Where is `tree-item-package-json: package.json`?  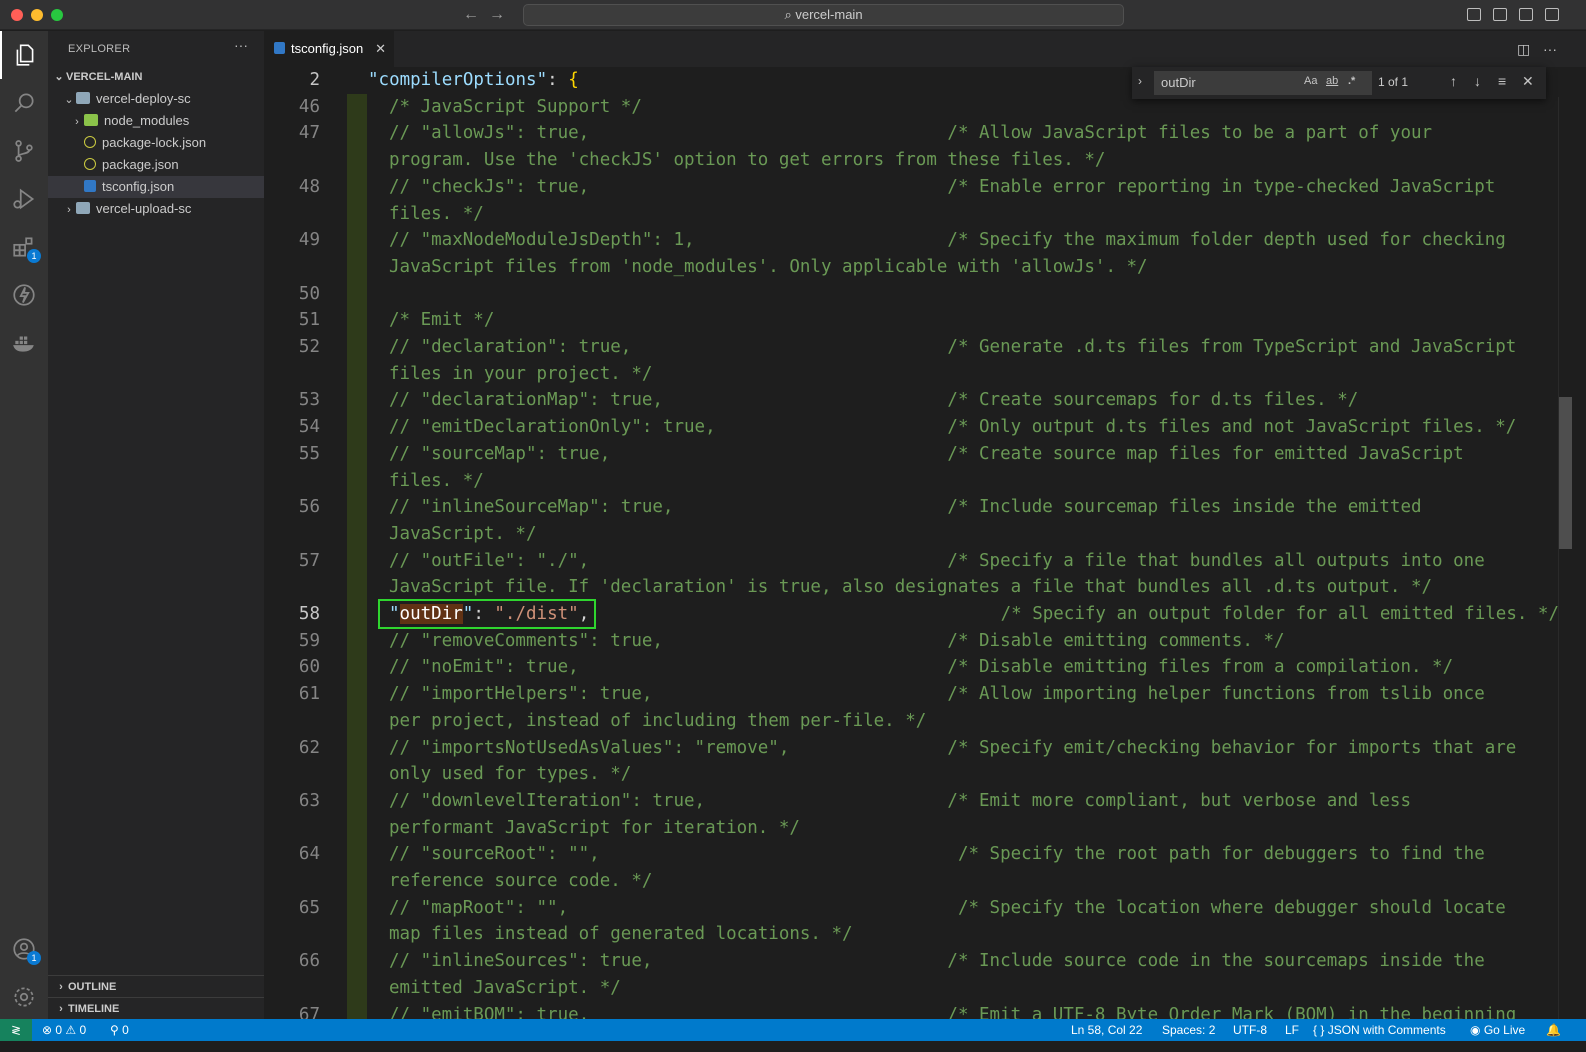 tree-item-package-json: package.json is located at coordinates (156, 165).